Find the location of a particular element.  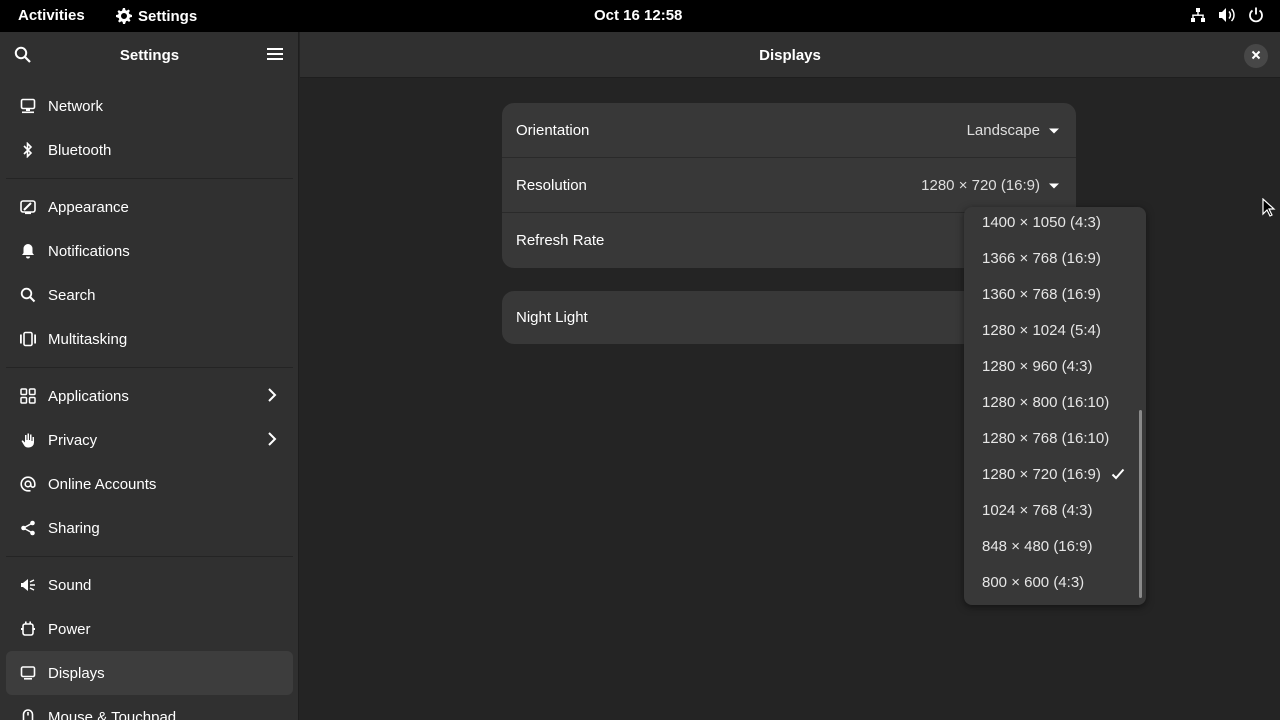

sidebar-item-mouse-touchpad: Mouse & Touchpad is located at coordinates (149, 707).